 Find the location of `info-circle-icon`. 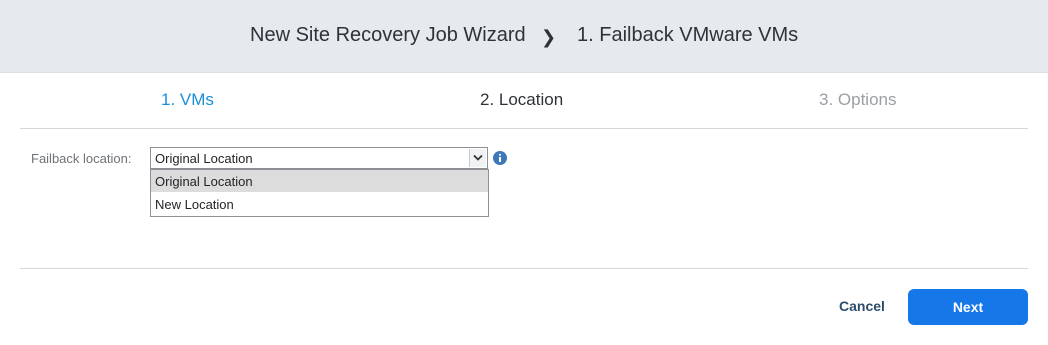

info-circle-icon is located at coordinates (500, 158).